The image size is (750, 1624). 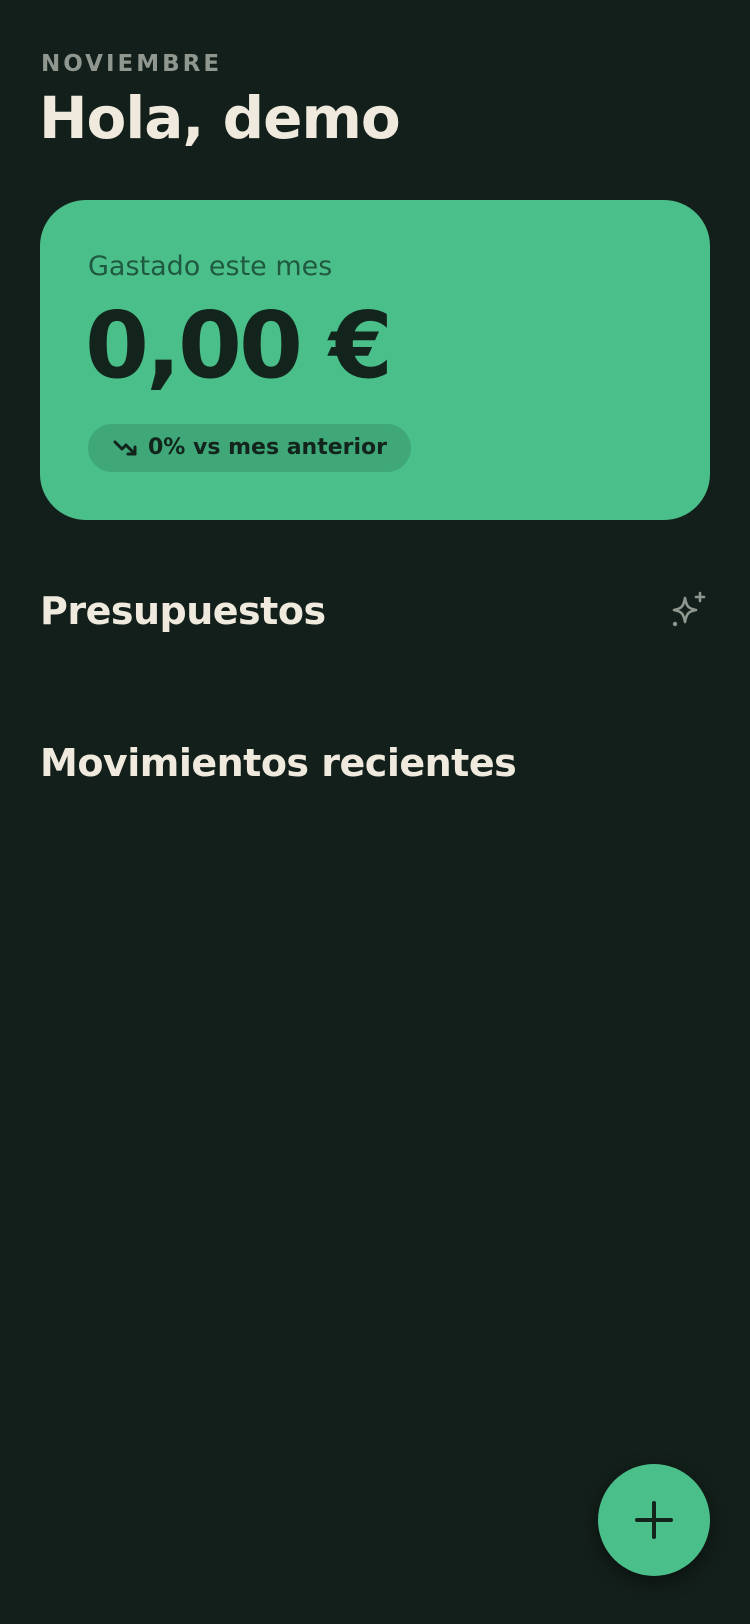 I want to click on budgets-section-title: Presupuestos, so click(x=183, y=611).